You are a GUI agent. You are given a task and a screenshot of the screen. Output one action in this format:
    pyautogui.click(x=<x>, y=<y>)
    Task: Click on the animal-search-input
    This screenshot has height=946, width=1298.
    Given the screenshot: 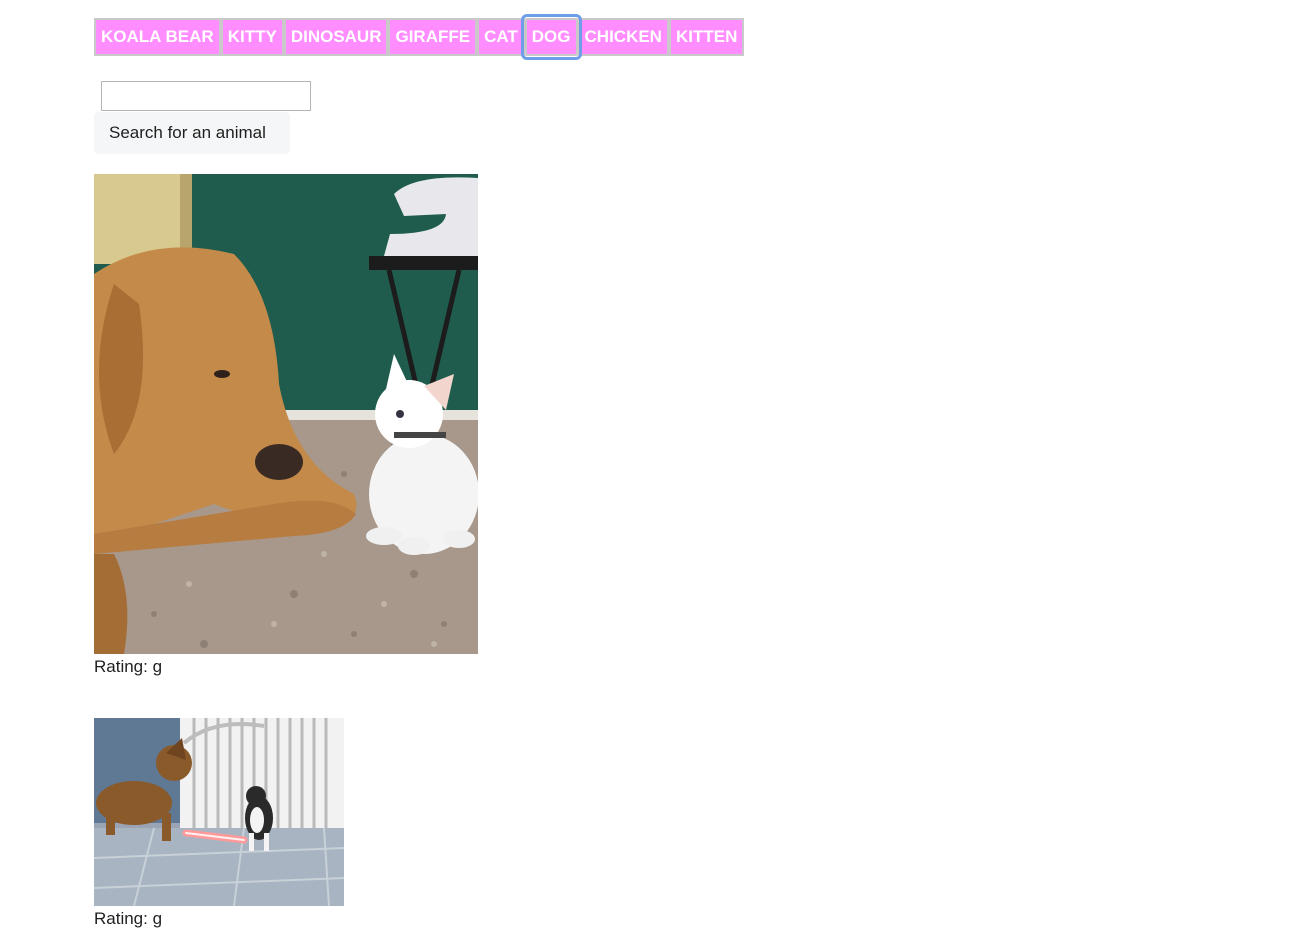 What is the action you would take?
    pyautogui.click(x=206, y=96)
    